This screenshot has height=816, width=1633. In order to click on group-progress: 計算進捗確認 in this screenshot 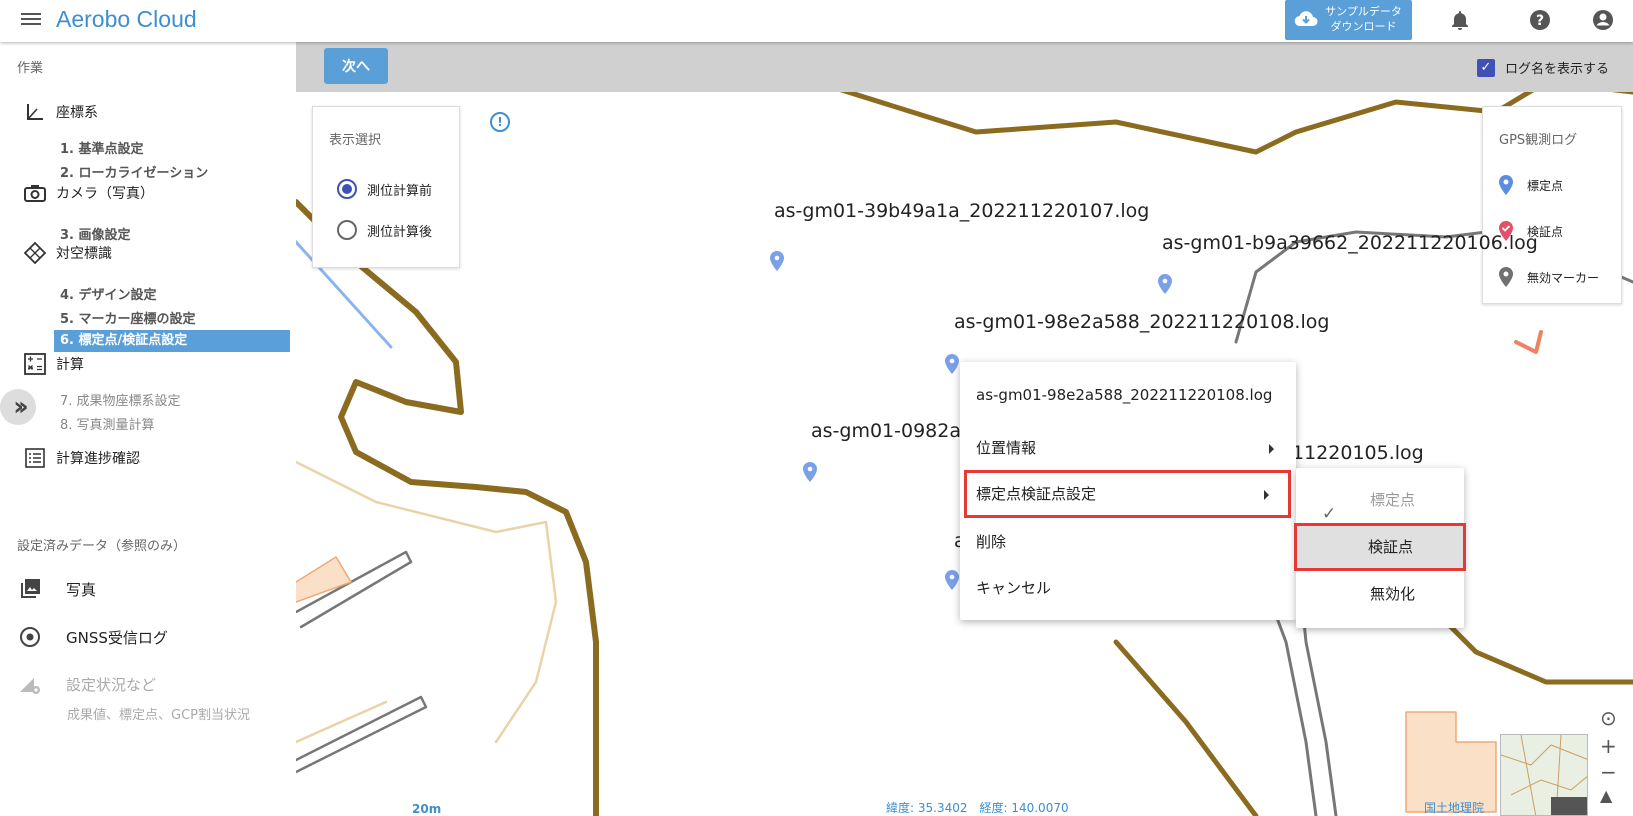, I will do `click(82, 458)`.